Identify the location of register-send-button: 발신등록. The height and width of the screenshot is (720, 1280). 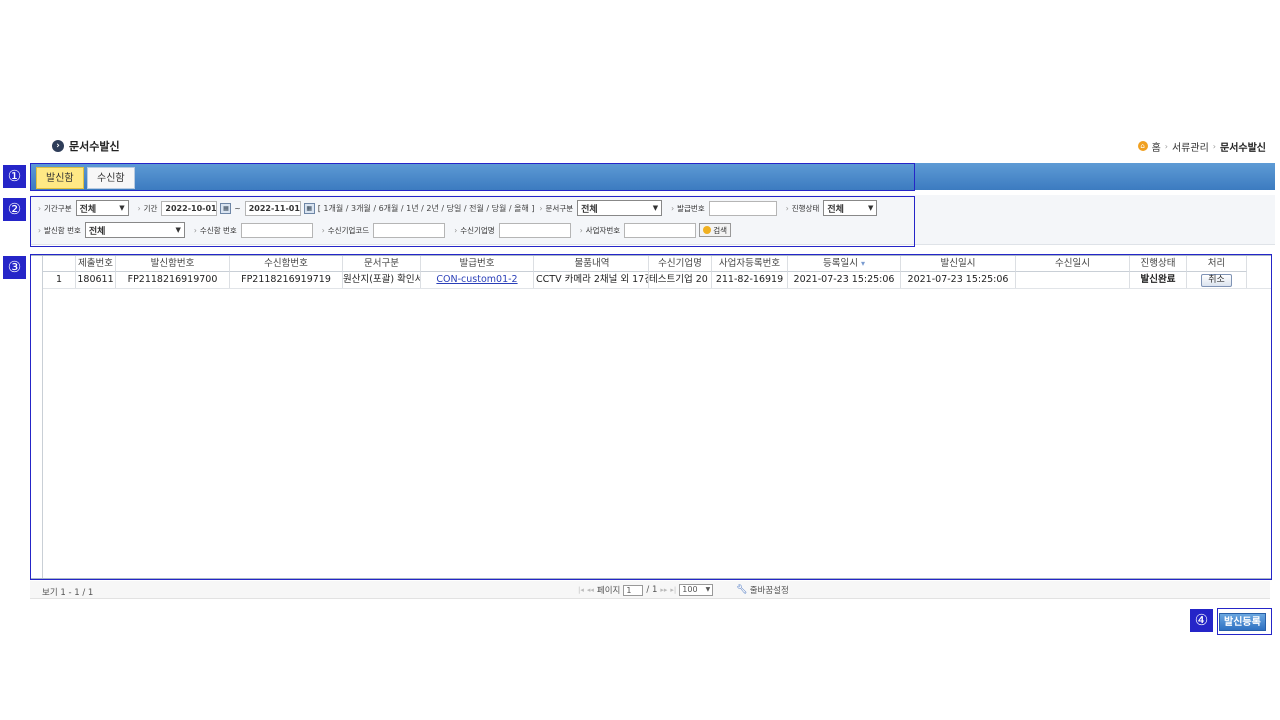
(1242, 622).